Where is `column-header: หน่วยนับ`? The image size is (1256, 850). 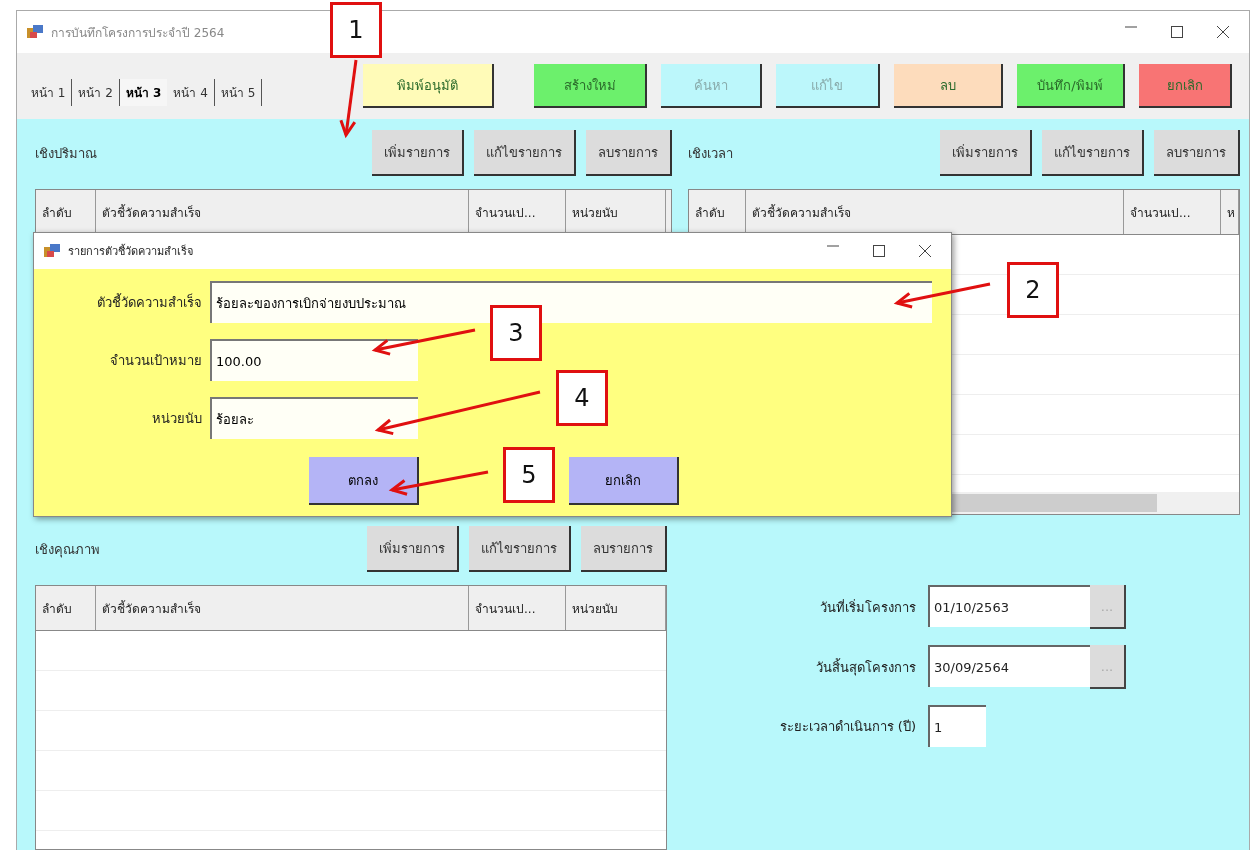
column-header: หน่วยนับ is located at coordinates (616, 608).